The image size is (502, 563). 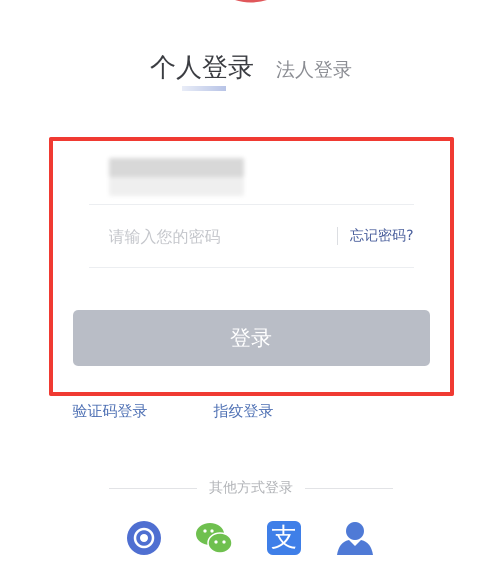 I want to click on forgot-password-link: 忘记密码?, so click(x=382, y=236).